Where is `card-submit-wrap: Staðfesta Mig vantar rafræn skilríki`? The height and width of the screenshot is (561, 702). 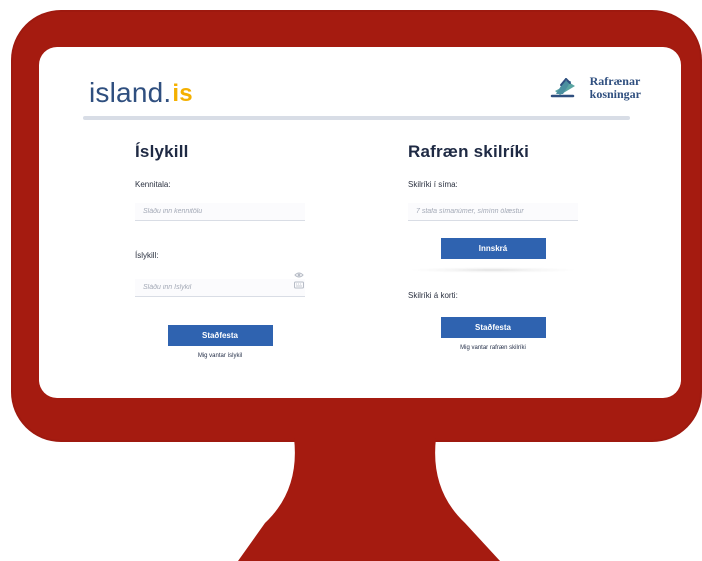 card-submit-wrap: Staðfesta Mig vantar rafræn skilríki is located at coordinates (493, 334).